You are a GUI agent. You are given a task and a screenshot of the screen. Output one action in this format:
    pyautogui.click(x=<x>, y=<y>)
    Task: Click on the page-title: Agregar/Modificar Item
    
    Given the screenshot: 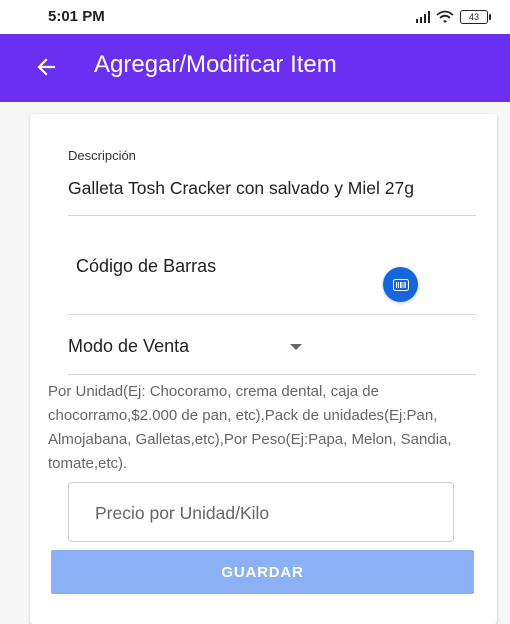 What is the action you would take?
    pyautogui.click(x=215, y=64)
    